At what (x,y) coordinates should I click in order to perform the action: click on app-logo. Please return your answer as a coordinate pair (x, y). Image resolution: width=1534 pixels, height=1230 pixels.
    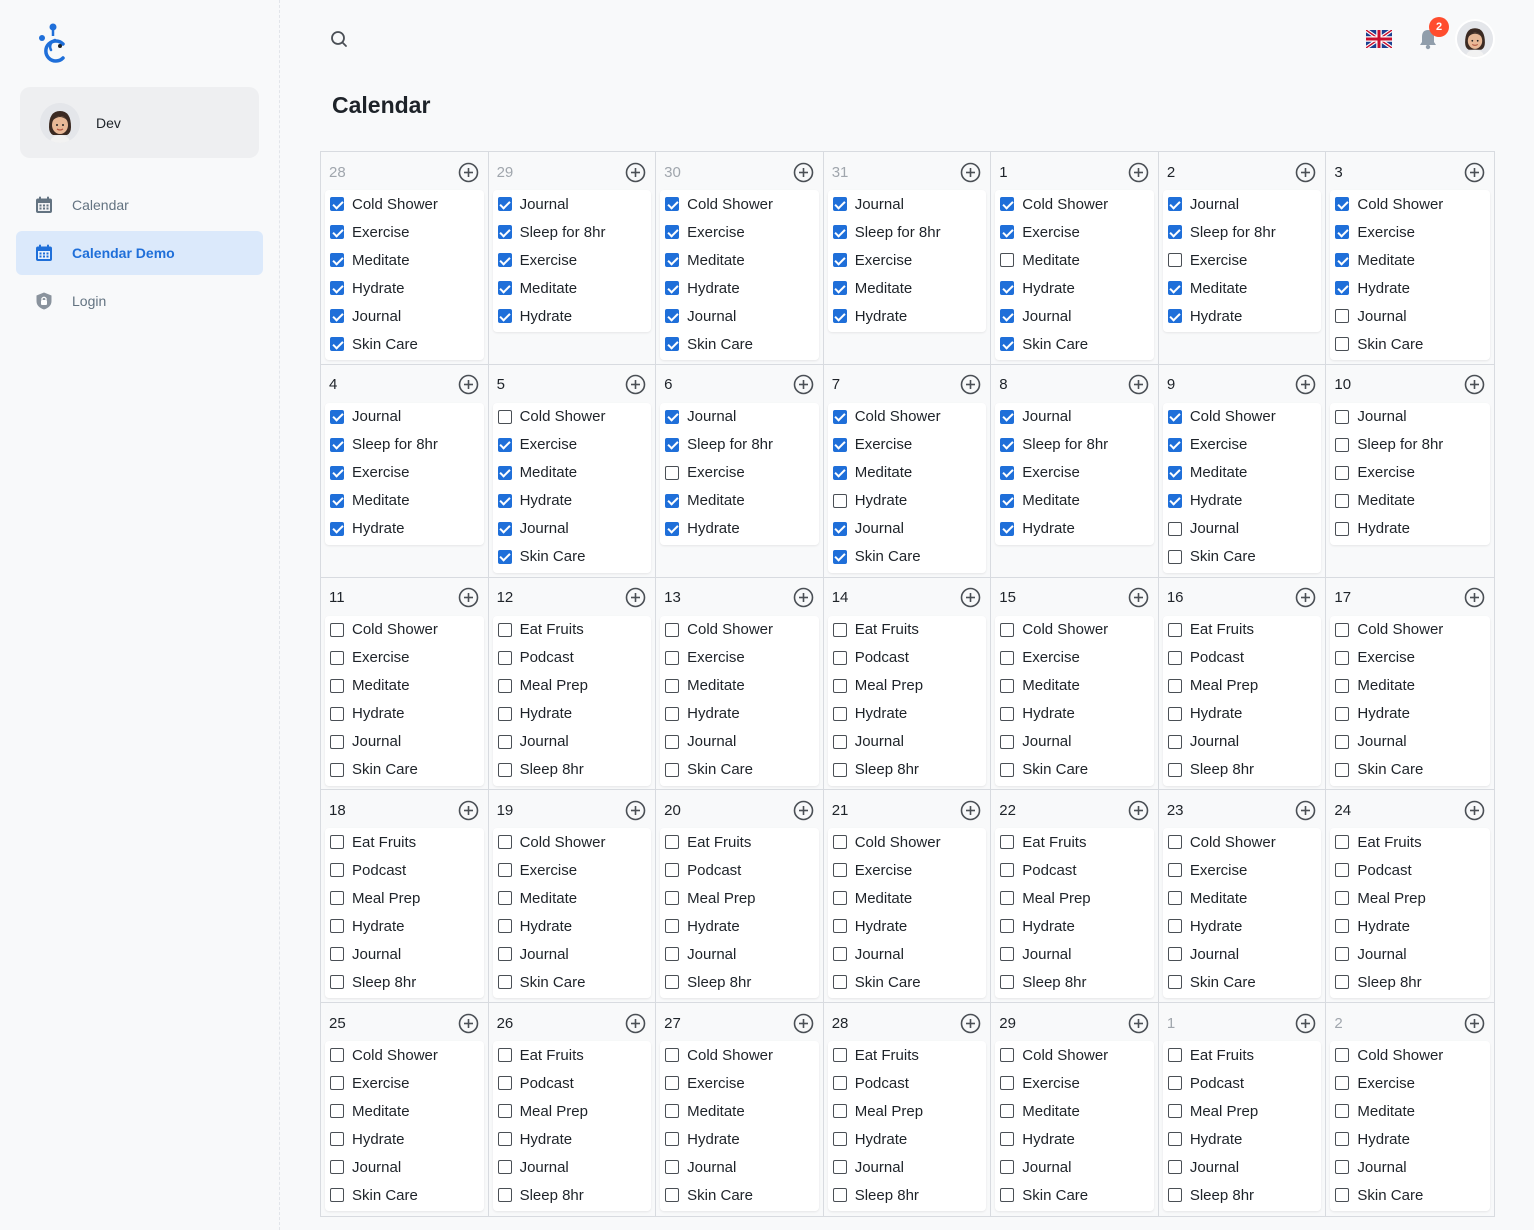
    Looking at the image, I should click on (53, 43).